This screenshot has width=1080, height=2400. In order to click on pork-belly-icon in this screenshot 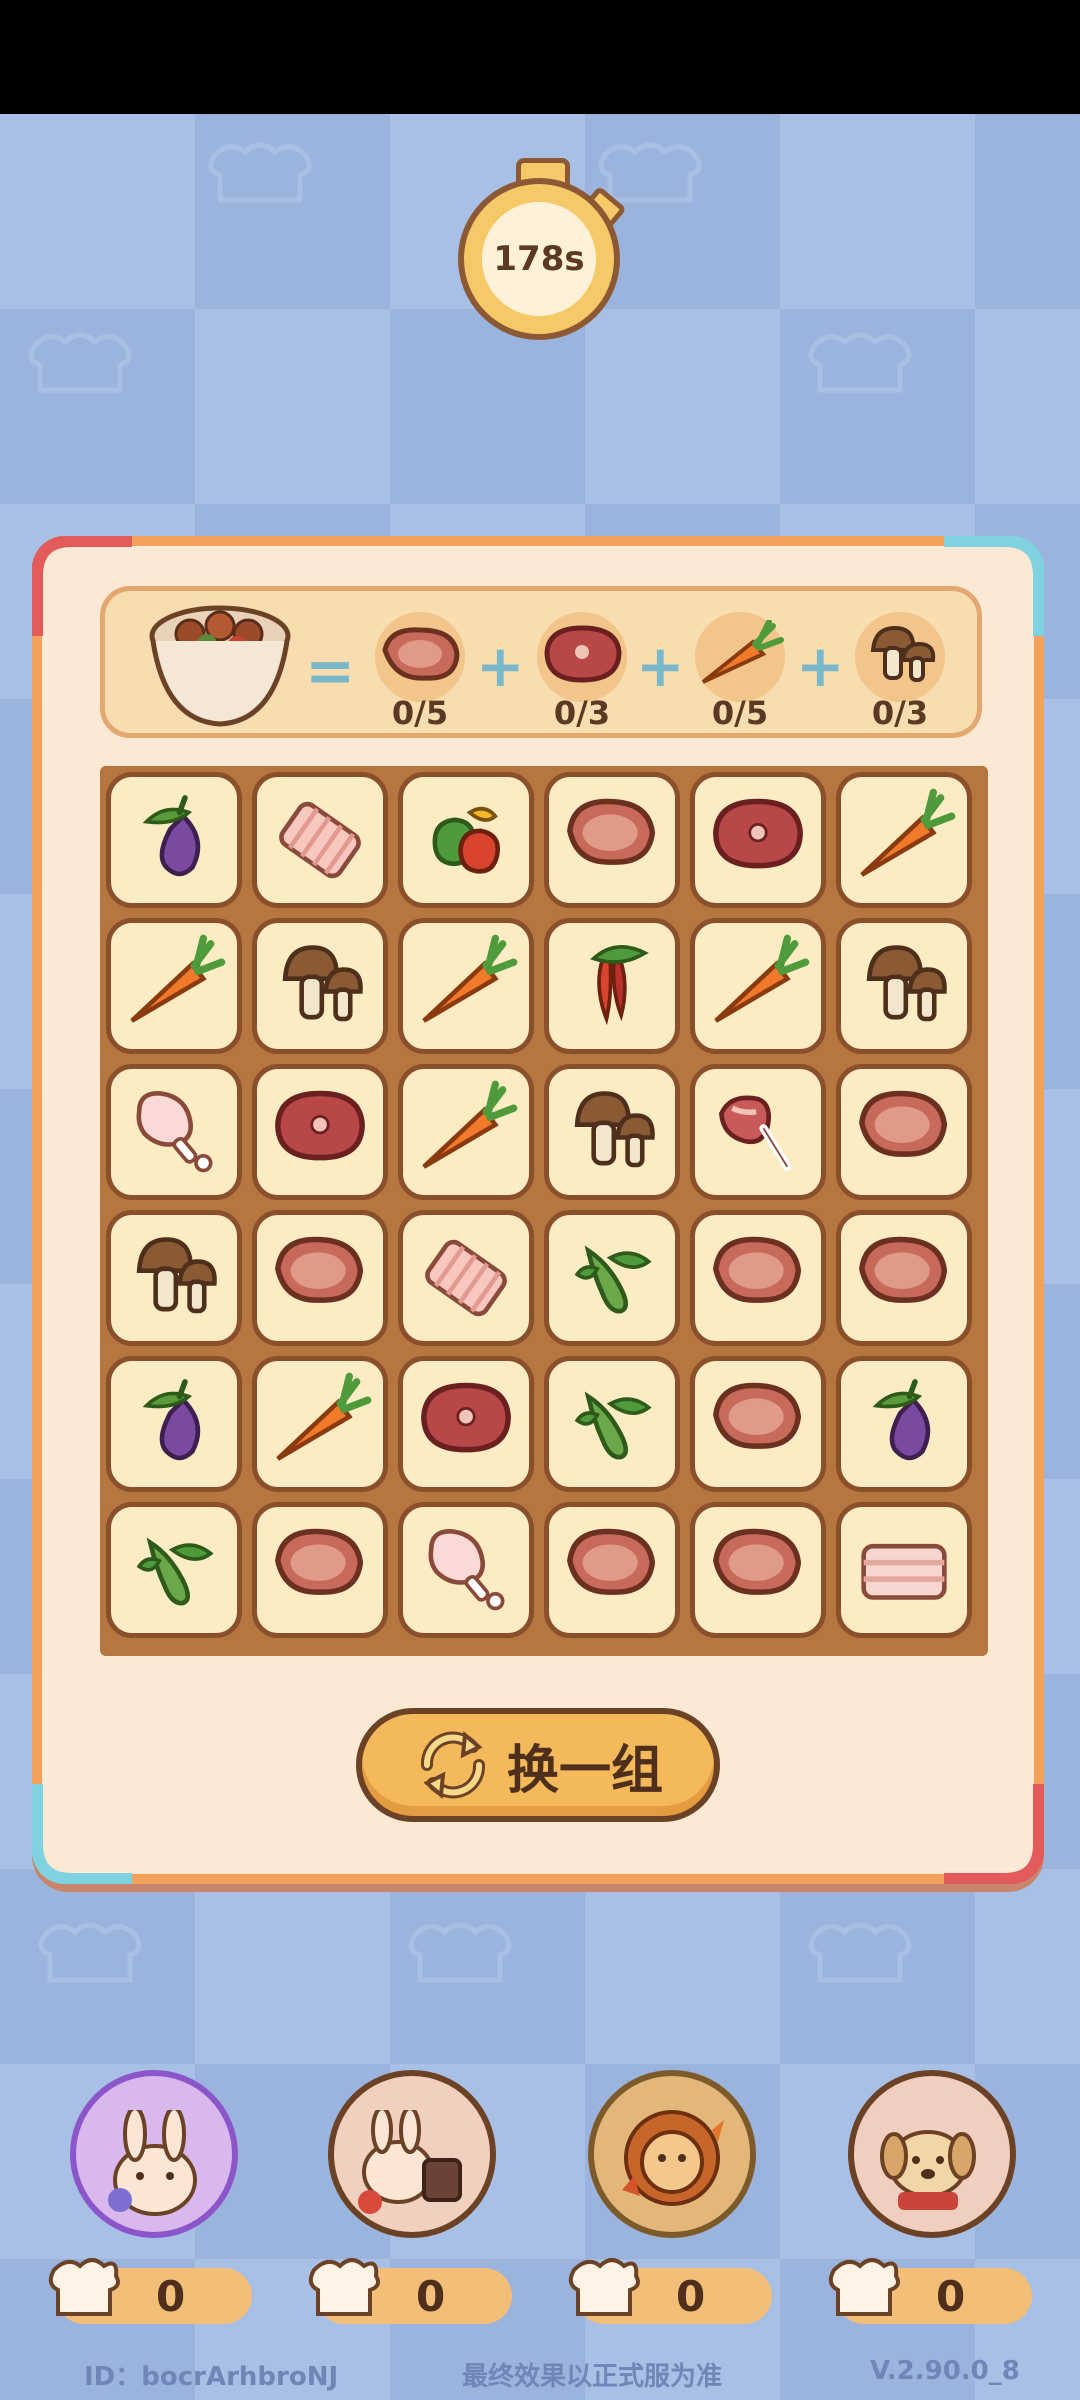, I will do `click(904, 1571)`.